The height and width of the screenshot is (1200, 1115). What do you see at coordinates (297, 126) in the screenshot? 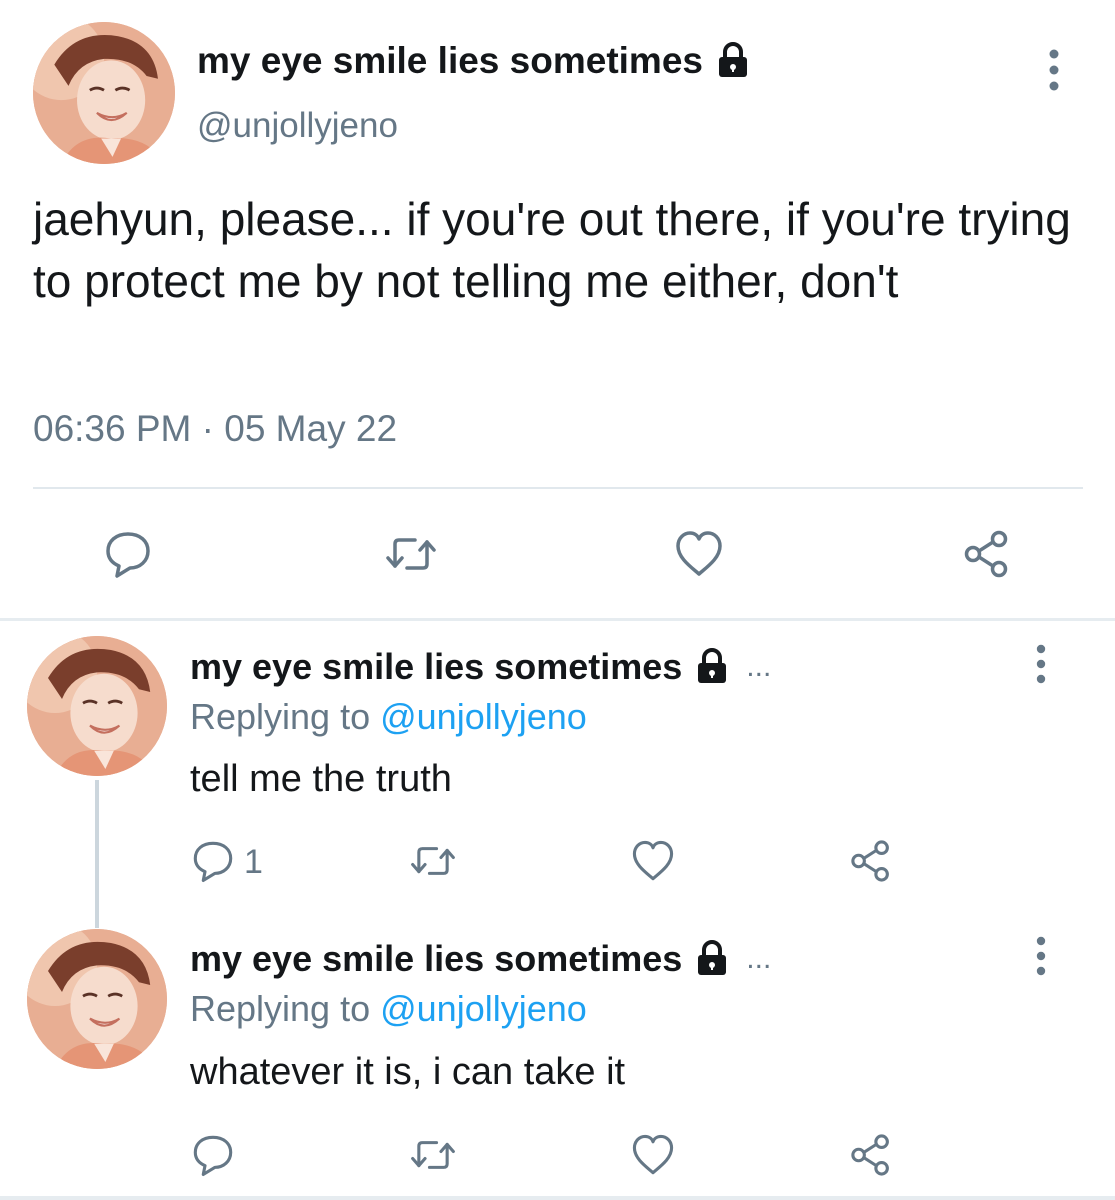
I see `handle: @unjollyjeno` at bounding box center [297, 126].